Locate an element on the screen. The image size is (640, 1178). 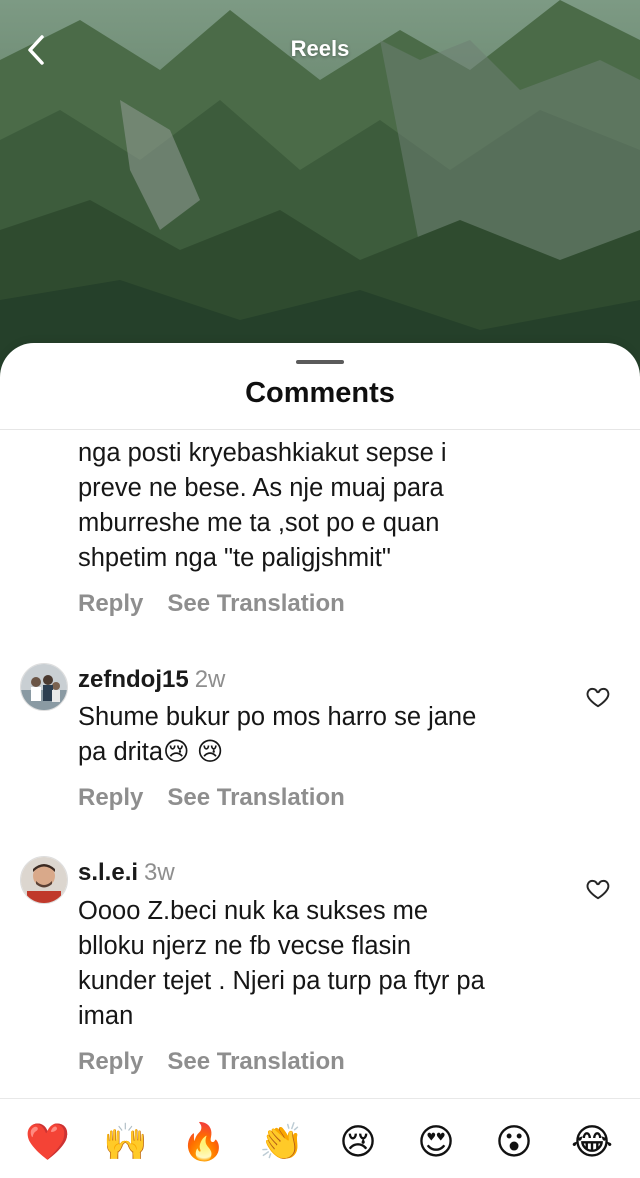
username: s.l.e.i is located at coordinates (108, 872).